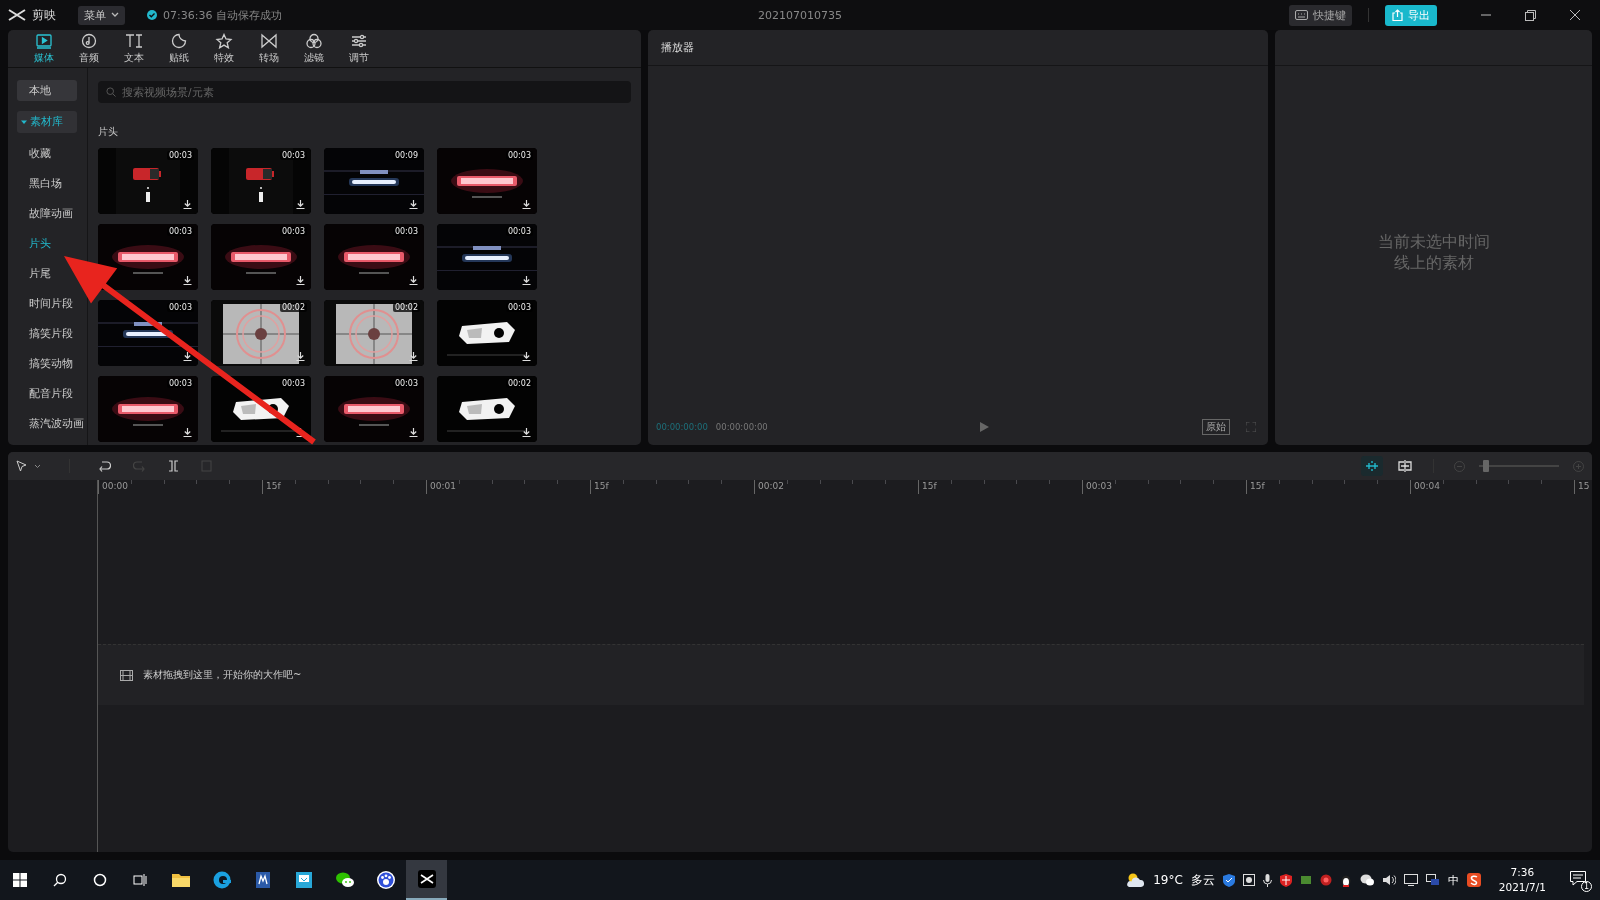 Image resolution: width=1600 pixels, height=900 pixels. I want to click on category-item: 搞笑片段, so click(45, 333).